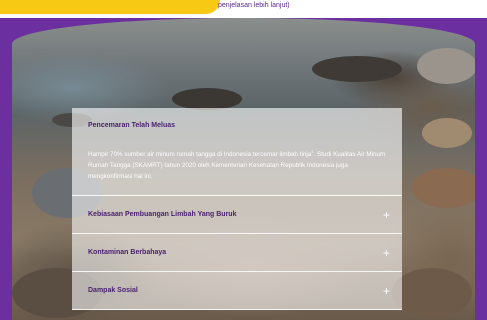  What do you see at coordinates (132, 125) in the screenshot?
I see `accordion-title: Pencemaran Telah Meluas` at bounding box center [132, 125].